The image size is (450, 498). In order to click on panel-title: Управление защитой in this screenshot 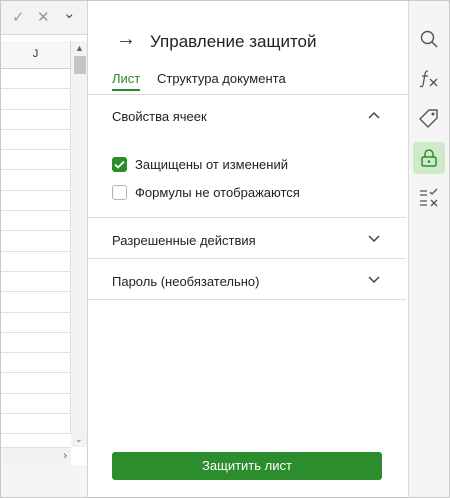, I will do `click(233, 41)`.